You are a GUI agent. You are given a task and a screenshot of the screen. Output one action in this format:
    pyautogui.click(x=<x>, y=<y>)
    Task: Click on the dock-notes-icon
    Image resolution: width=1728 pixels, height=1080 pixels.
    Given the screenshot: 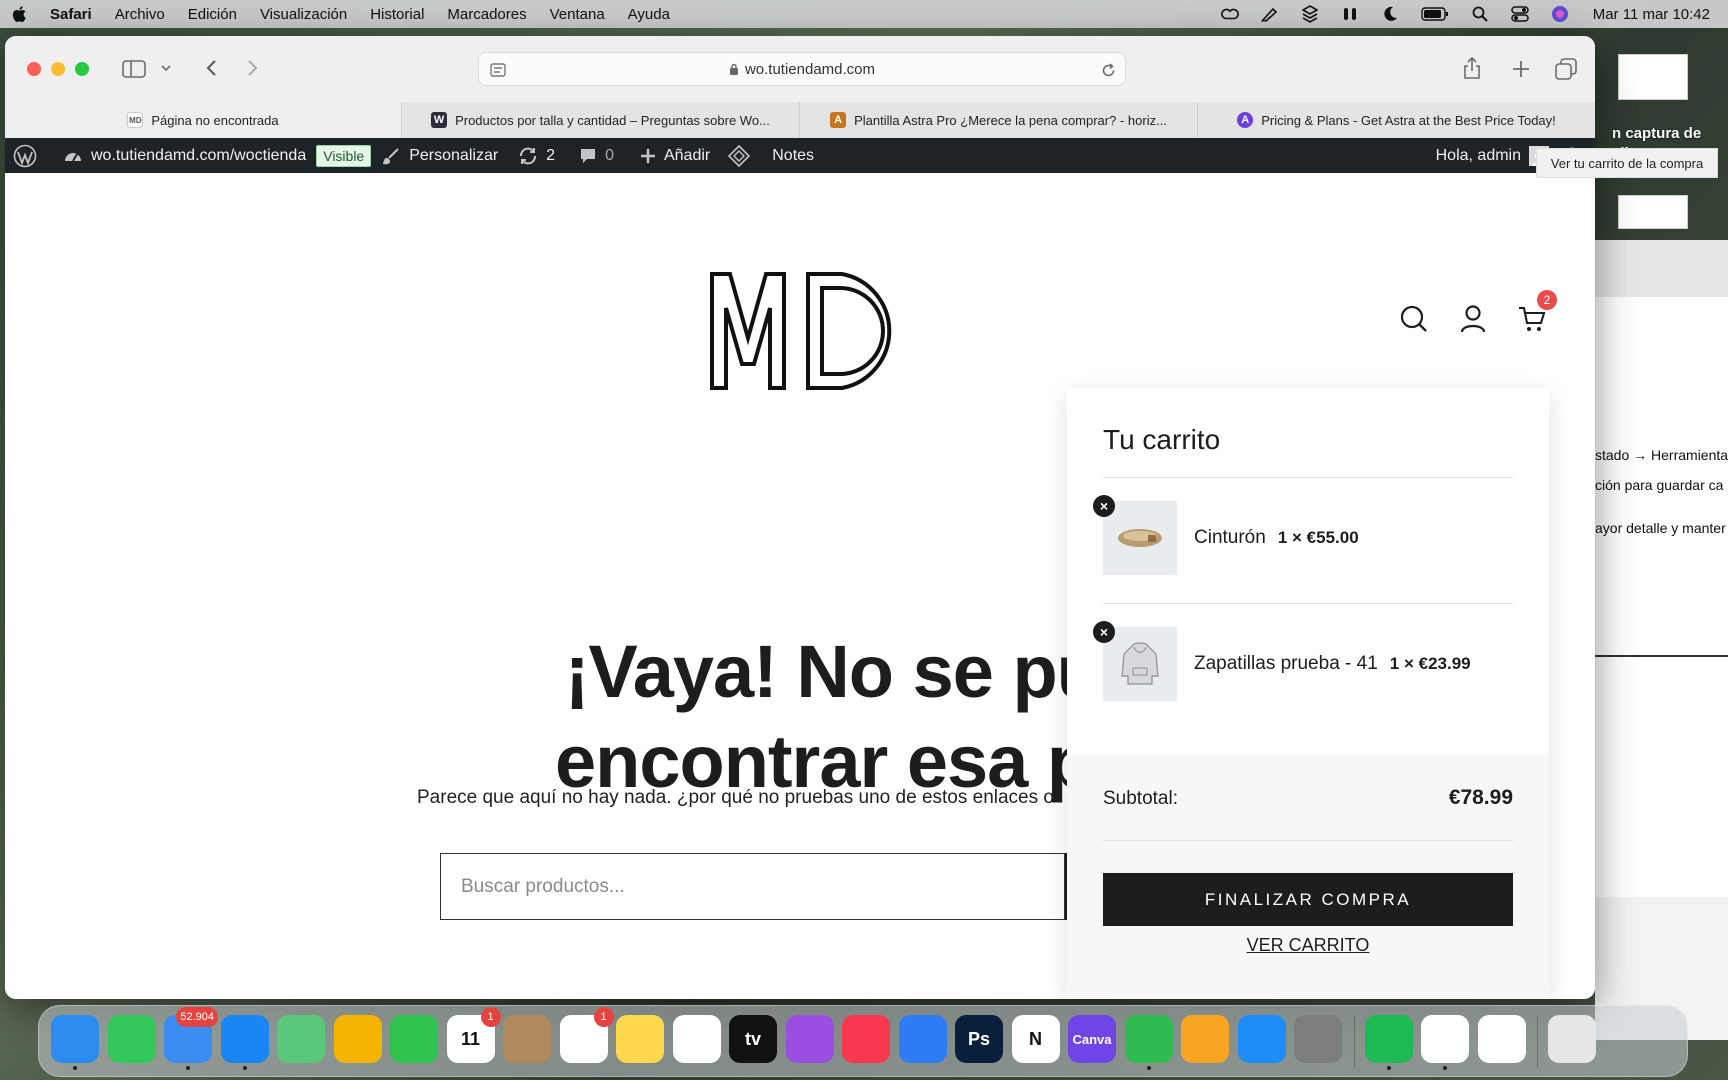 What is the action you would take?
    pyautogui.click(x=640, y=1039)
    